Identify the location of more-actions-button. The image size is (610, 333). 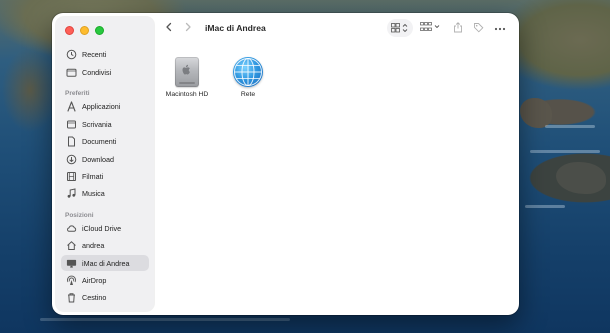
(500, 28).